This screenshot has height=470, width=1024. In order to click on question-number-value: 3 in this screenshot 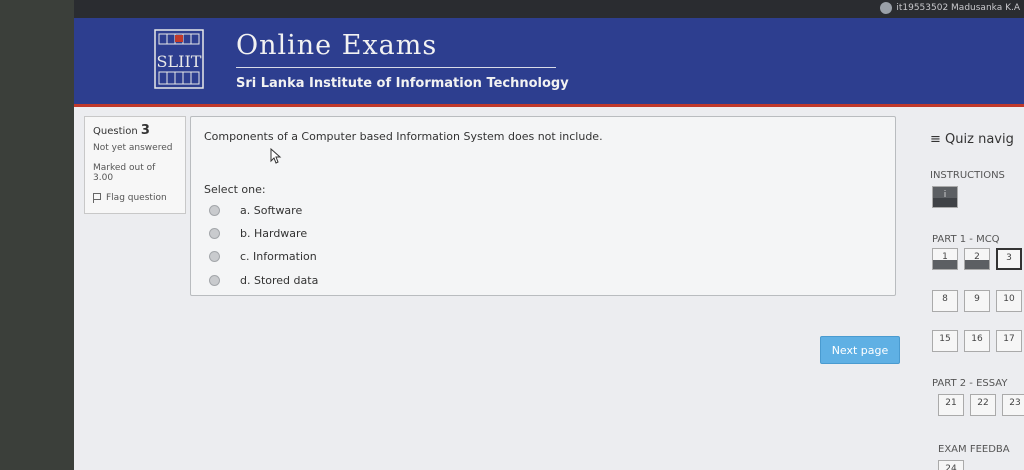, I will do `click(145, 130)`.